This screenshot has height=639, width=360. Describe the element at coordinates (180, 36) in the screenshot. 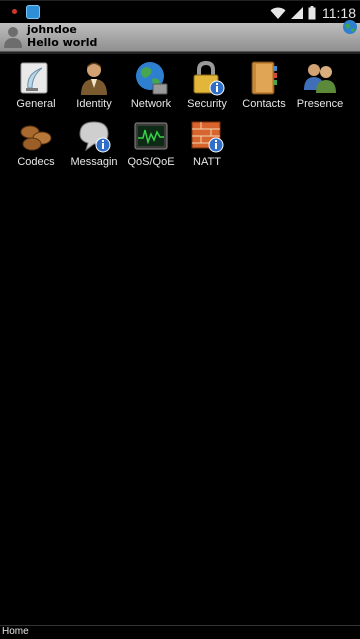

I see `identity-header: johndoe Hello world` at that location.